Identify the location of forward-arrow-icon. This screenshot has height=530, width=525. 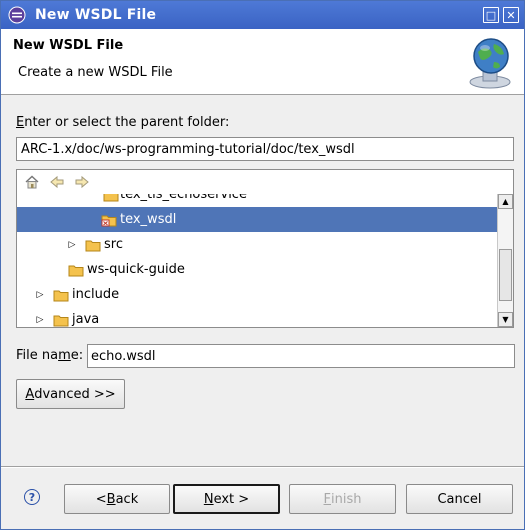
(82, 182).